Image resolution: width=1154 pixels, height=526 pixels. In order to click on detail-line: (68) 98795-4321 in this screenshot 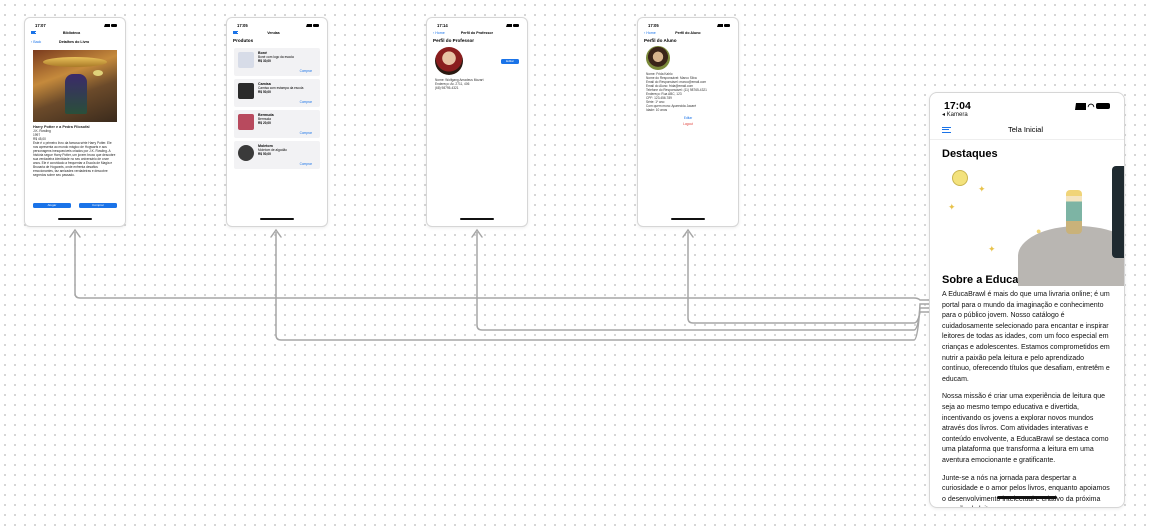, I will do `click(447, 88)`.